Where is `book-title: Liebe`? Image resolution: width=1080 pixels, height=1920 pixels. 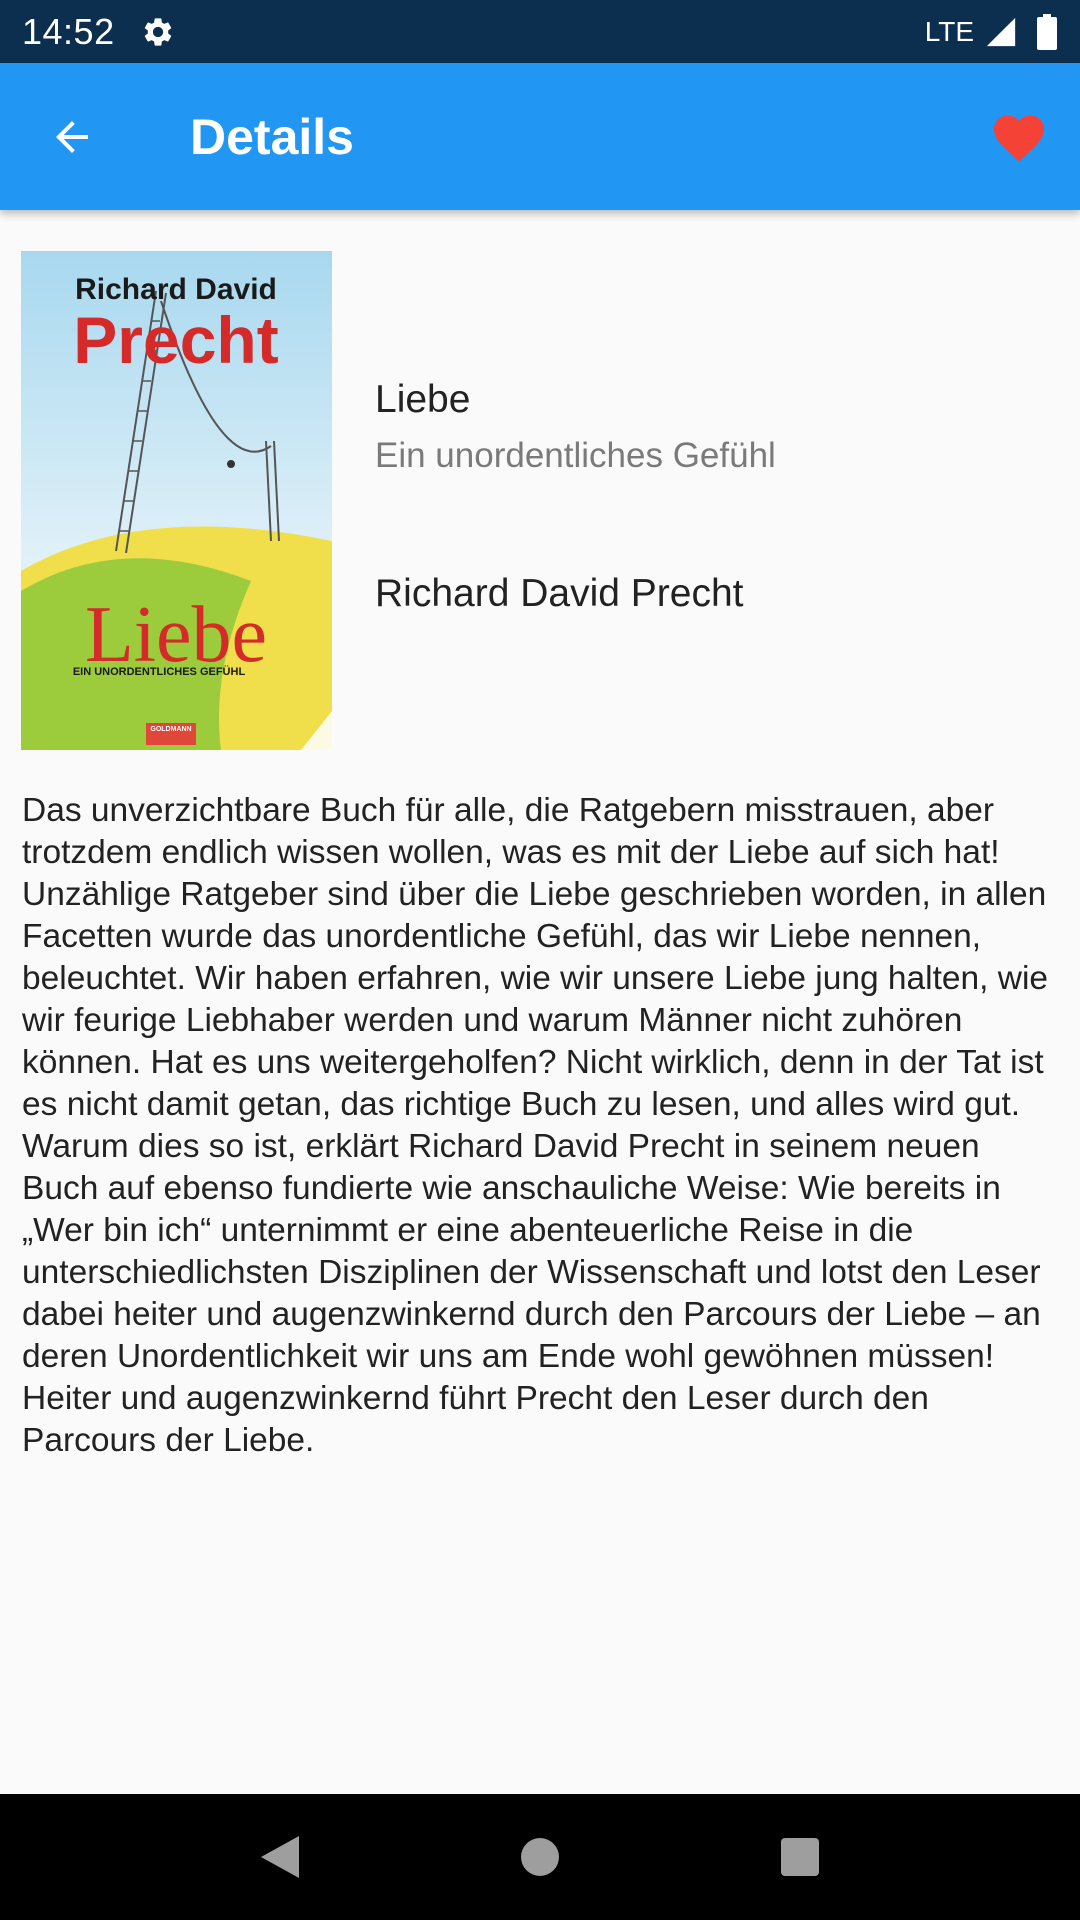 book-title: Liebe is located at coordinates (423, 399).